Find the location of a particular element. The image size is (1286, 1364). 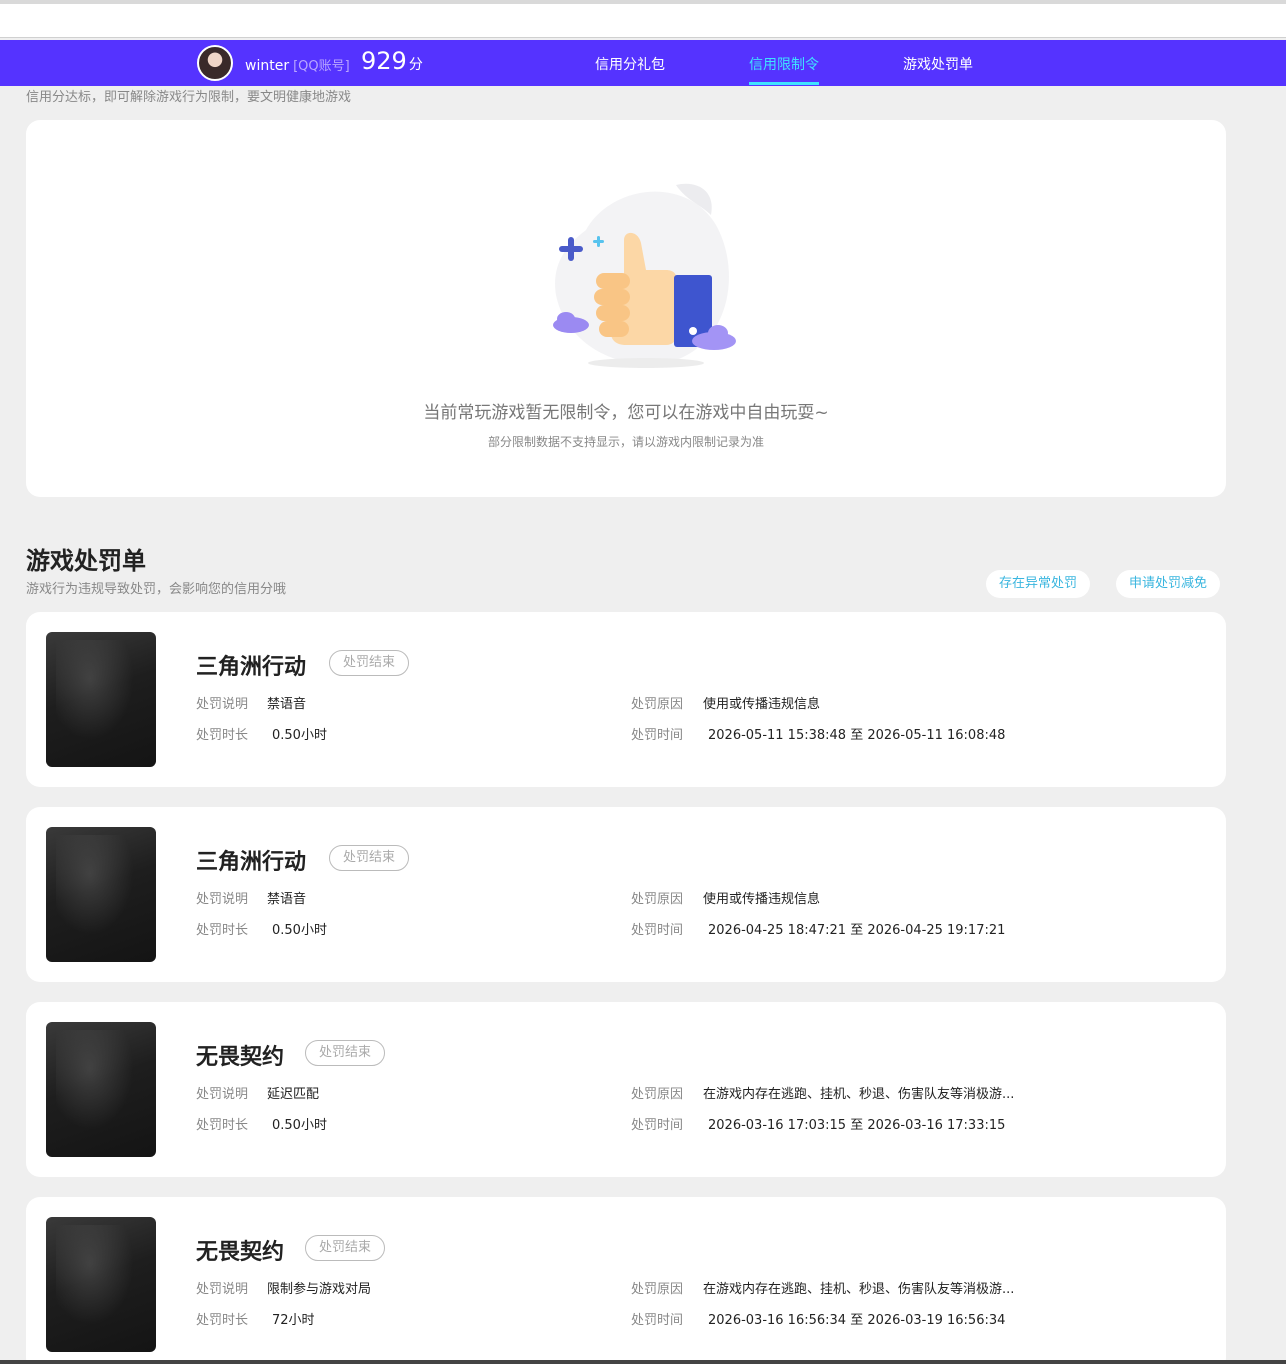

thumbs-up-illustration is located at coordinates (644, 275).